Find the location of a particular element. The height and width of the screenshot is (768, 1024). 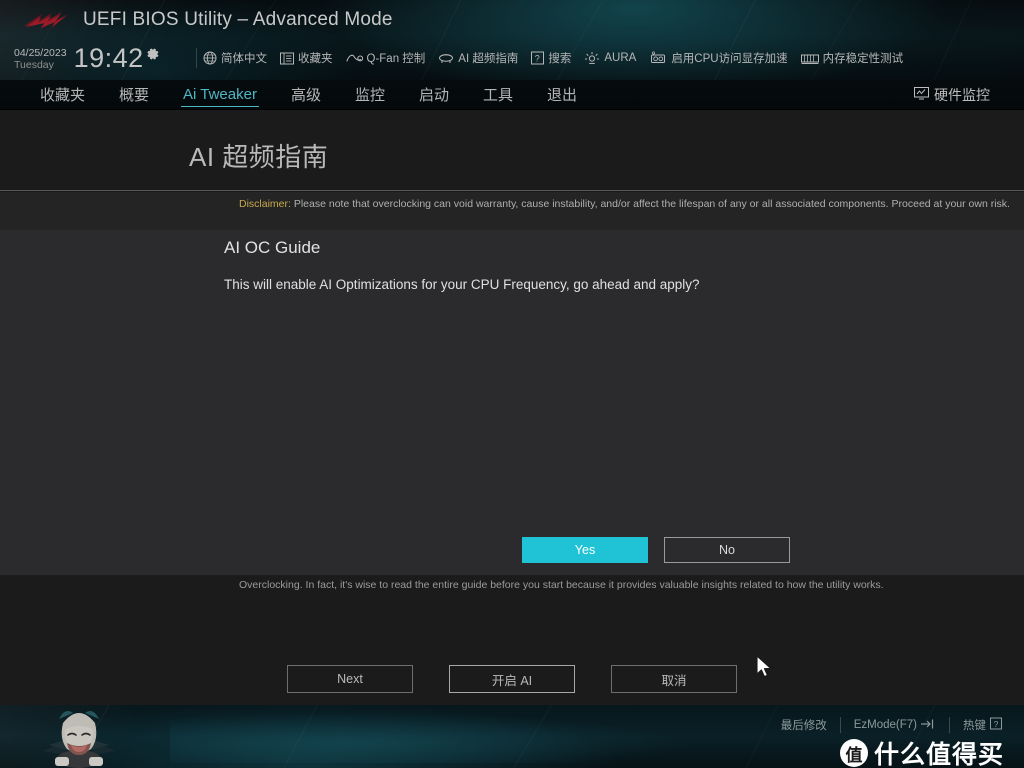

date-time-display: 04/25/2023 Tuesday 19:42 is located at coordinates (87, 58).